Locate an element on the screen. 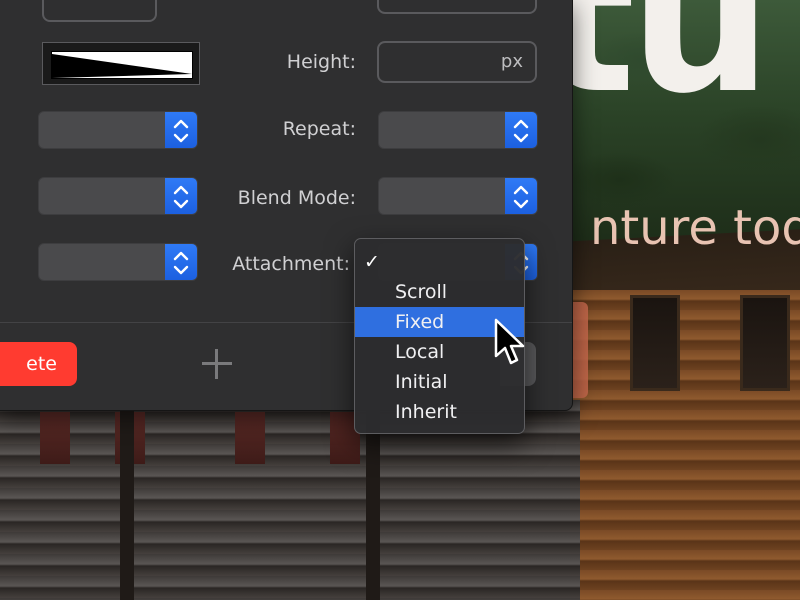  top-left-field is located at coordinates (99, 11).